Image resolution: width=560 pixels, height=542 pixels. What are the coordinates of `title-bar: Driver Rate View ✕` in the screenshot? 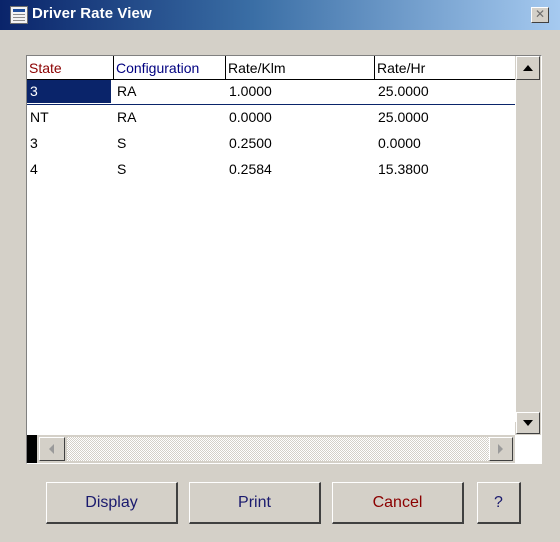 It's located at (280, 15).